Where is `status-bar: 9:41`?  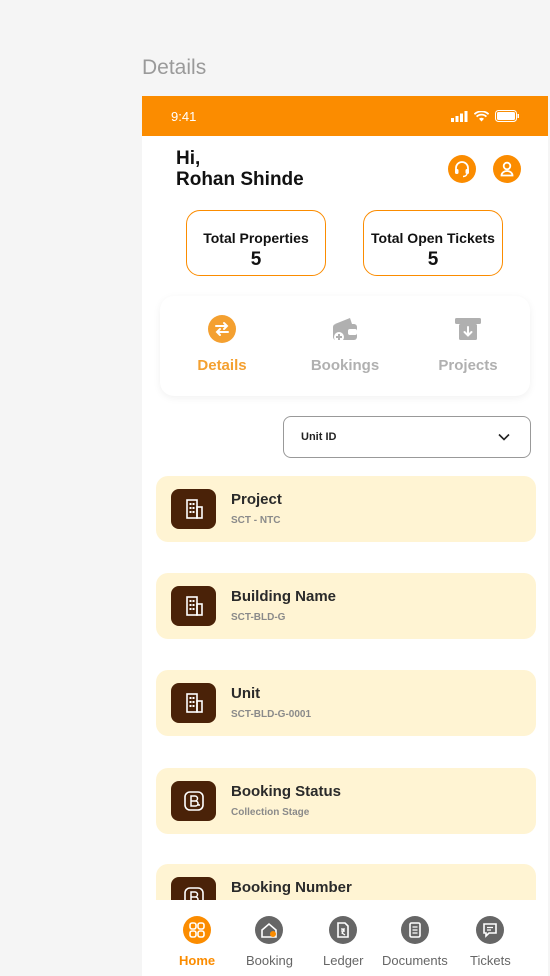
status-bar: 9:41 is located at coordinates (345, 116).